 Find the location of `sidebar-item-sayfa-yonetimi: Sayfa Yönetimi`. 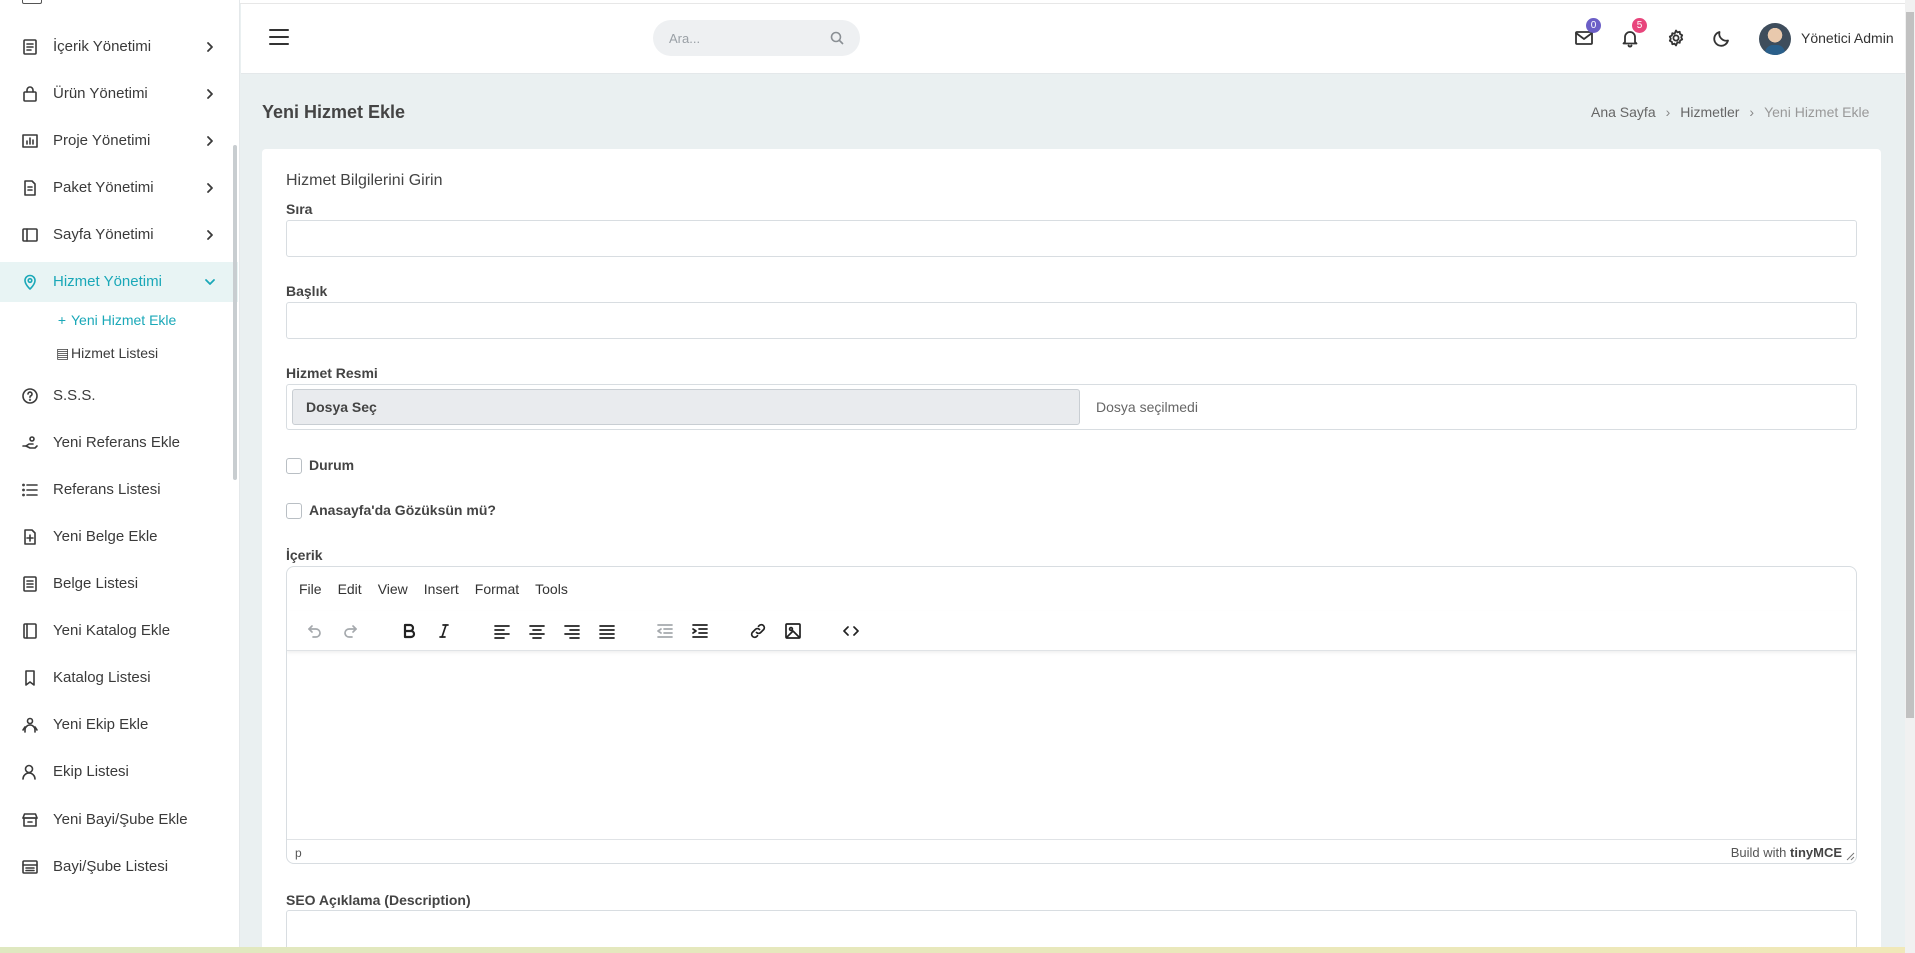

sidebar-item-sayfa-yonetimi: Sayfa Yönetimi is located at coordinates (119, 235).